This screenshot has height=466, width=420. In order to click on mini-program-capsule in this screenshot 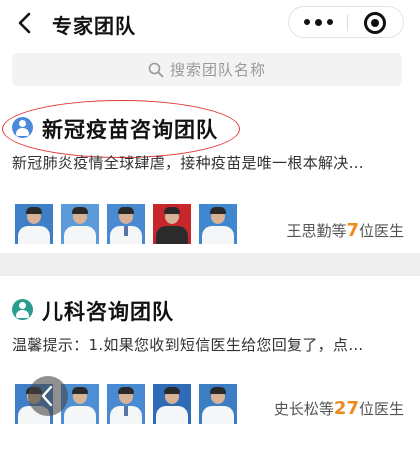, I will do `click(346, 22)`.